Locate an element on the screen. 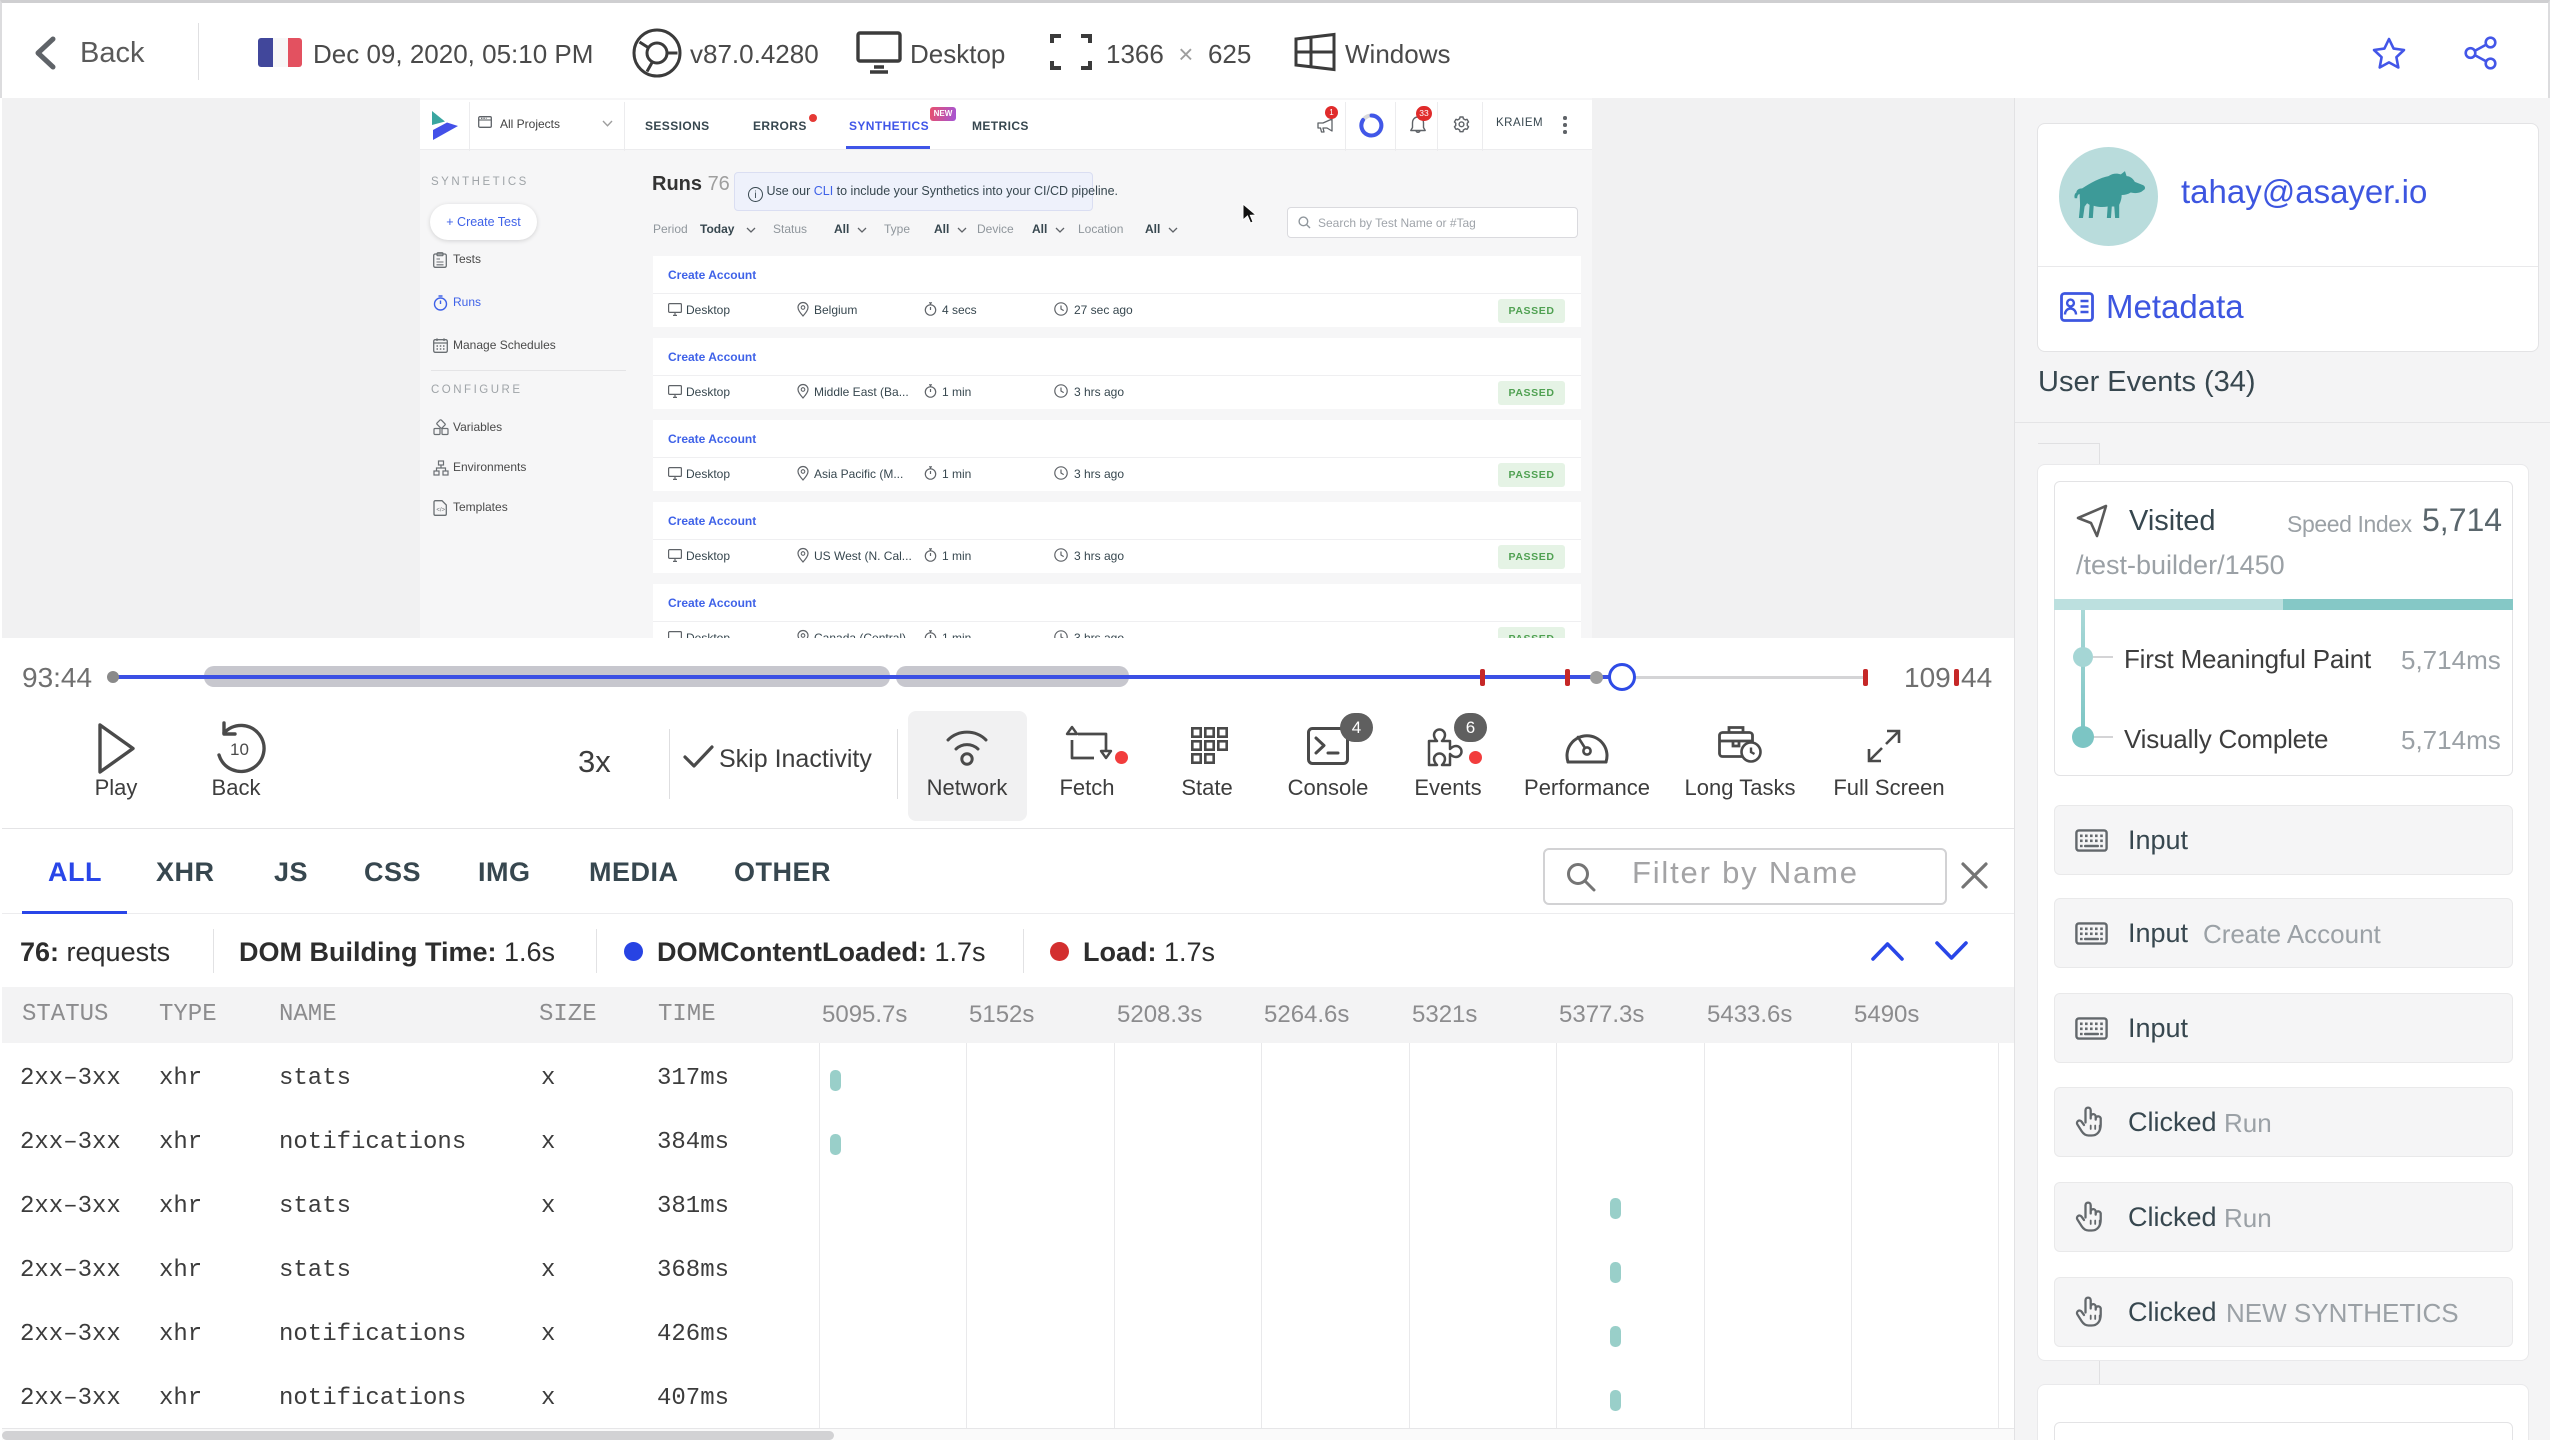  svg-text: 10 is located at coordinates (239, 749).